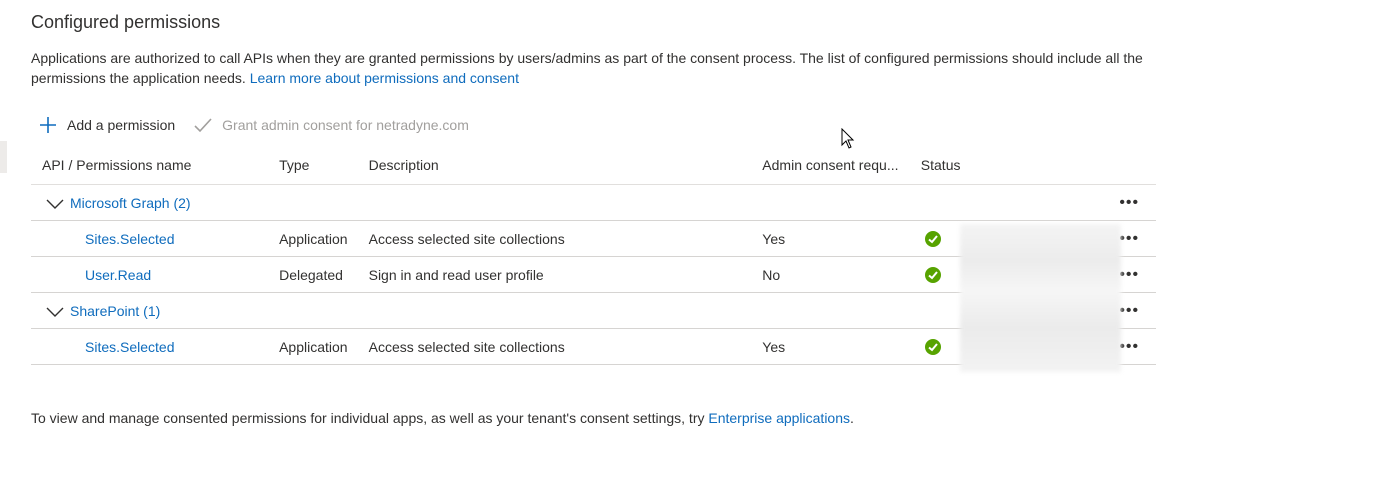  What do you see at coordinates (126, 22) in the screenshot?
I see `section-title: Configured permissions` at bounding box center [126, 22].